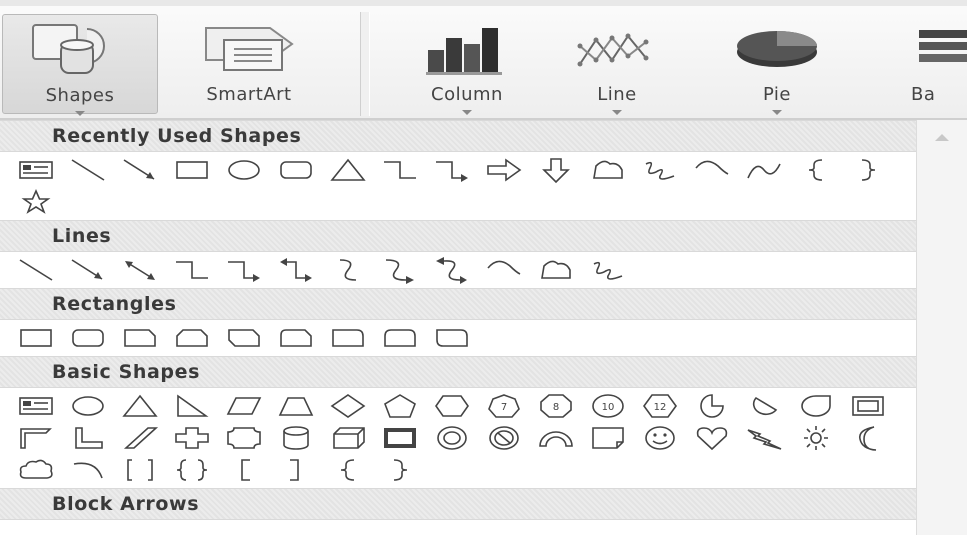 The image size is (967, 535). I want to click on smartart-label: SmartArt, so click(249, 94).